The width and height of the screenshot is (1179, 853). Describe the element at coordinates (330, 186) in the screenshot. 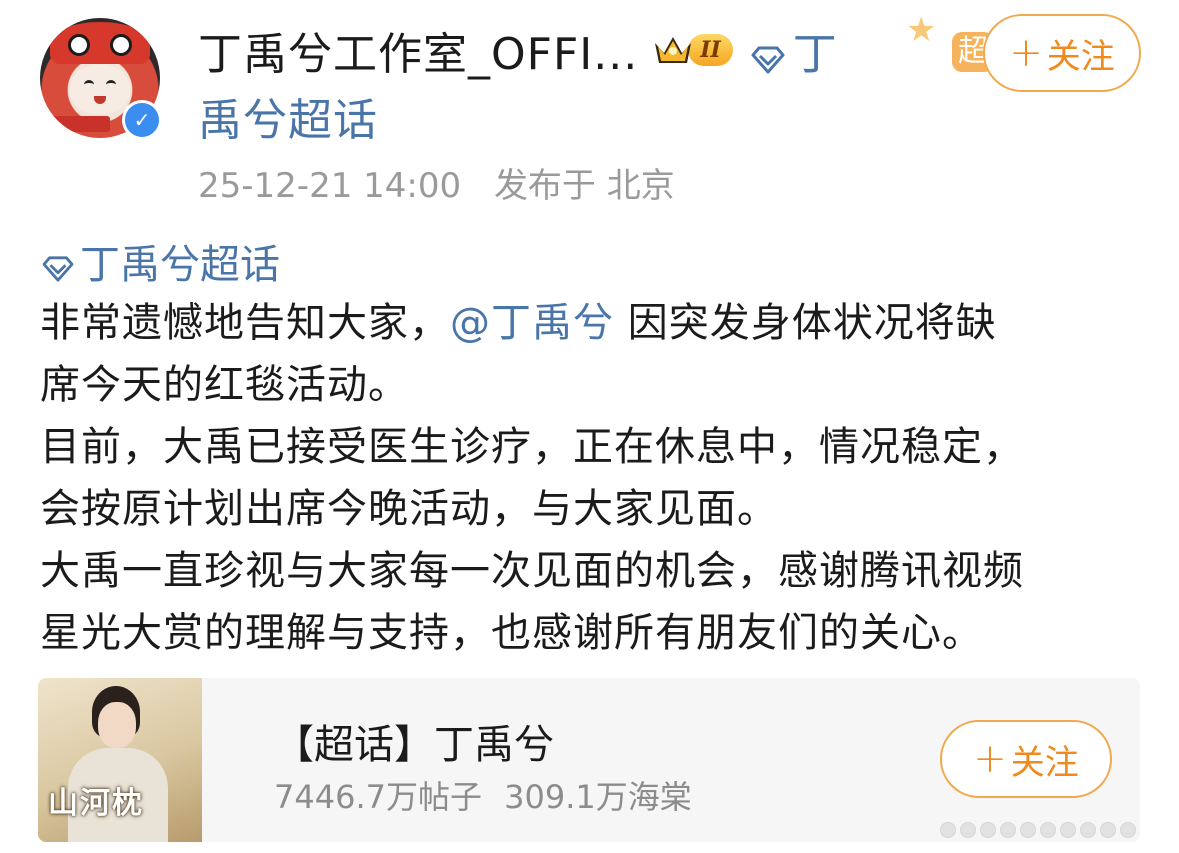

I see `post-time: 25-12-21 14:00` at that location.